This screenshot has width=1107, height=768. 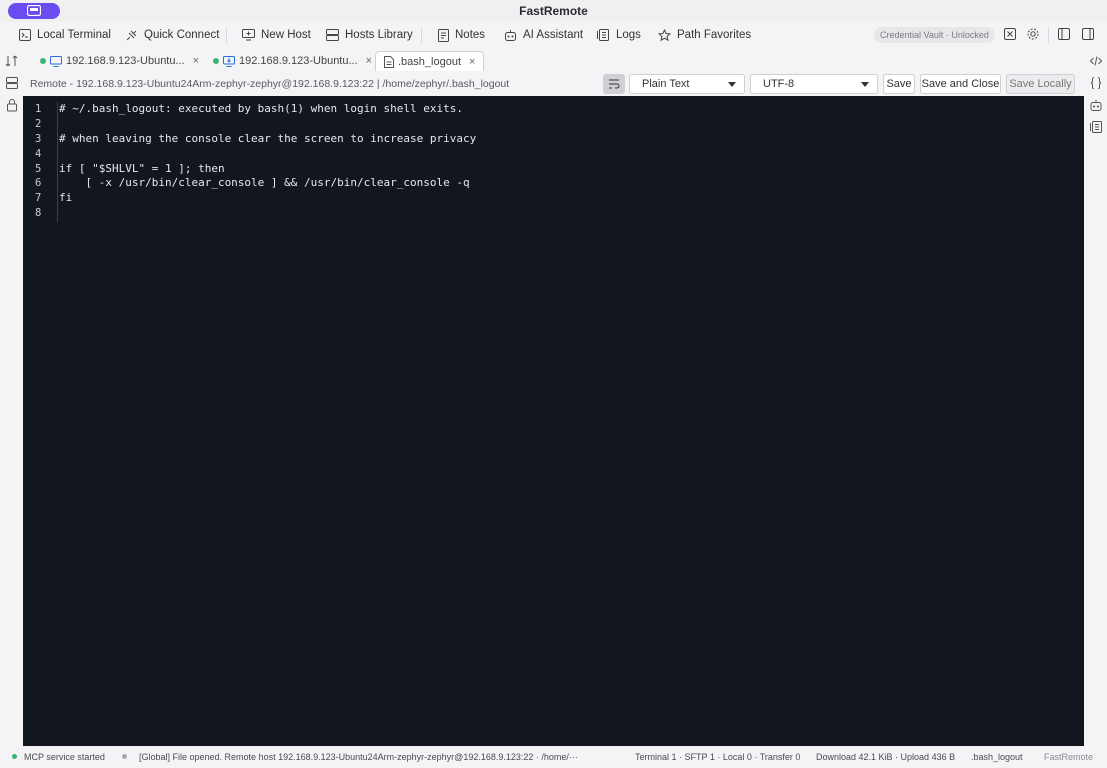 What do you see at coordinates (628, 35) in the screenshot?
I see `logs-label: Logs` at bounding box center [628, 35].